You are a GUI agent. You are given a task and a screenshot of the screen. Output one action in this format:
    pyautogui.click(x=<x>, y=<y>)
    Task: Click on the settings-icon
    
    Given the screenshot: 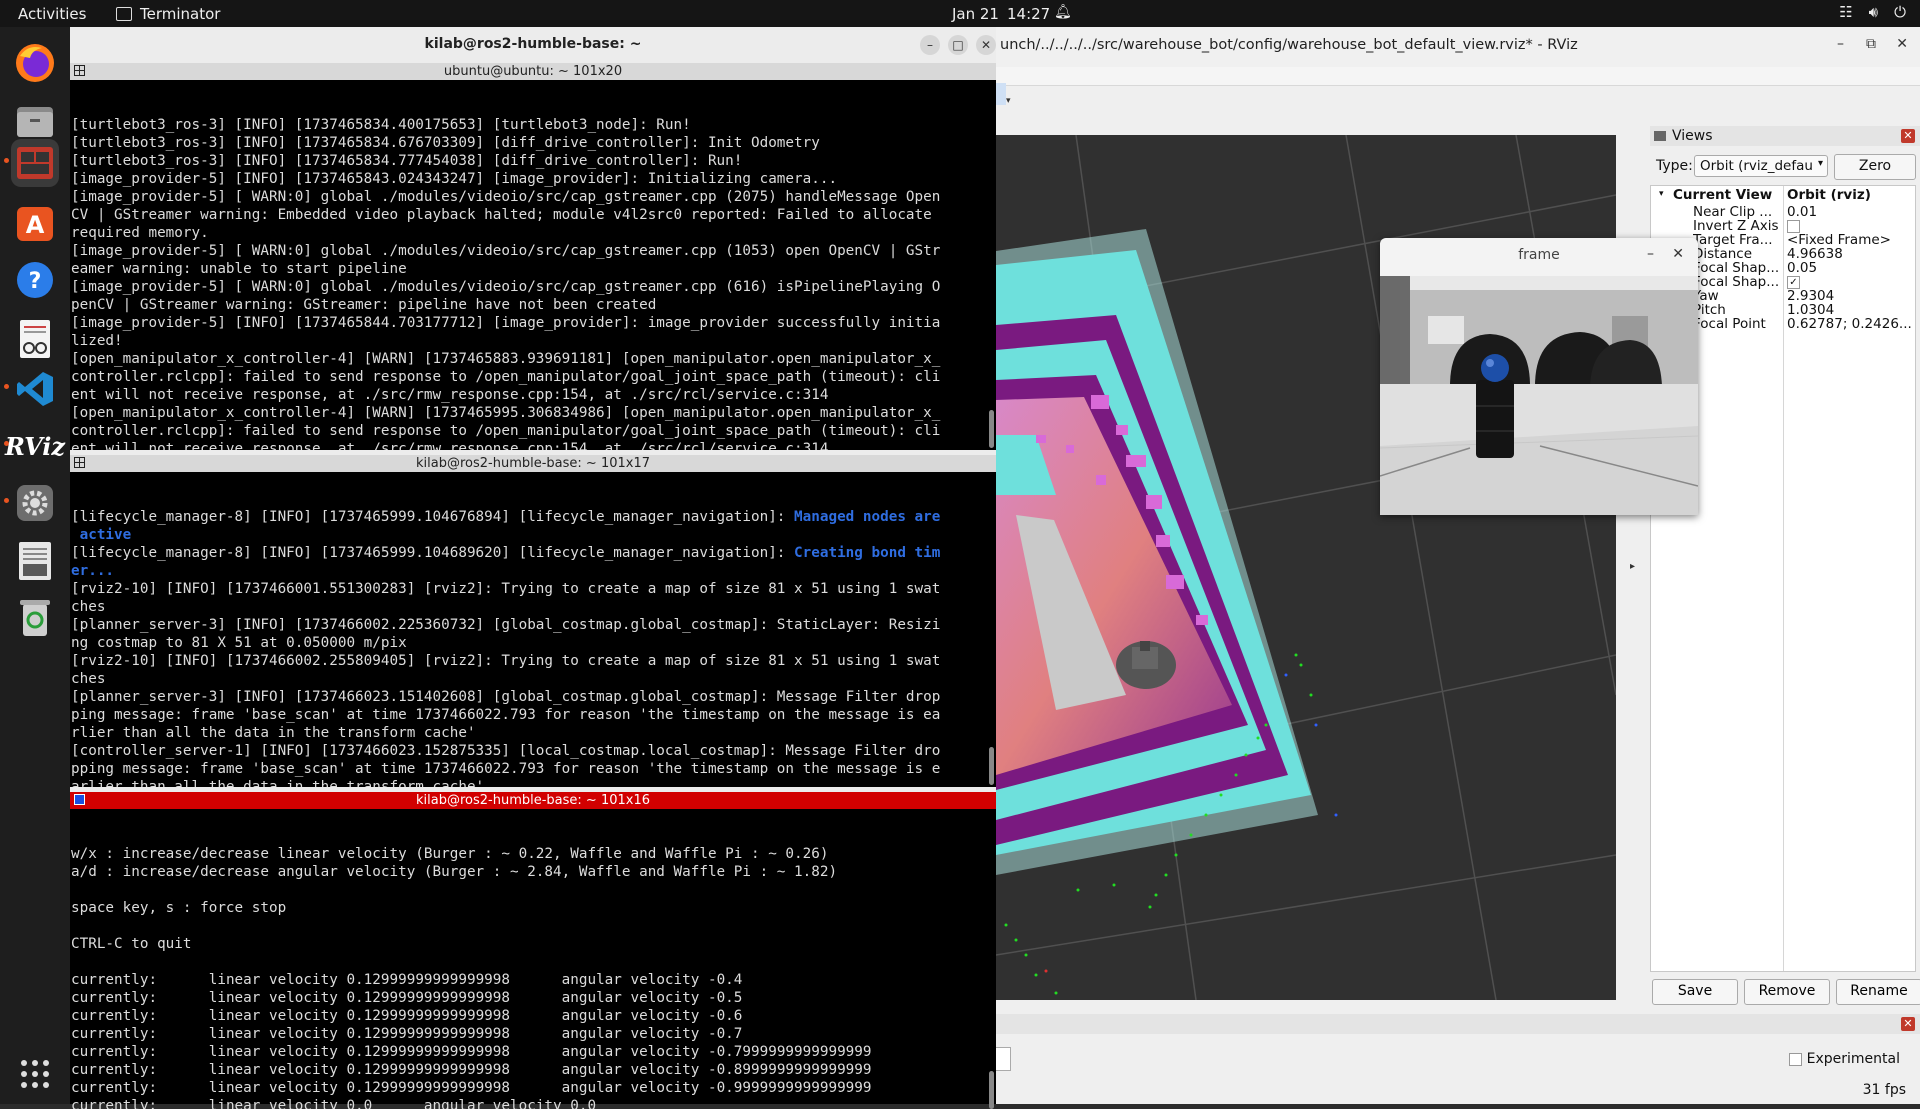 What is the action you would take?
    pyautogui.click(x=35, y=503)
    